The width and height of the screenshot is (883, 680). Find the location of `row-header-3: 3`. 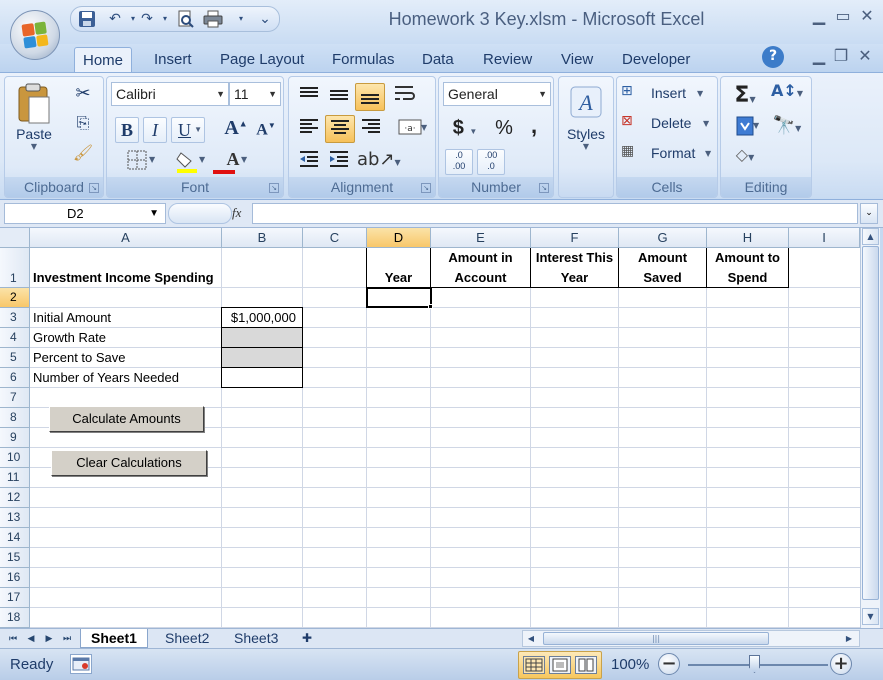

row-header-3: 3 is located at coordinates (15, 318).